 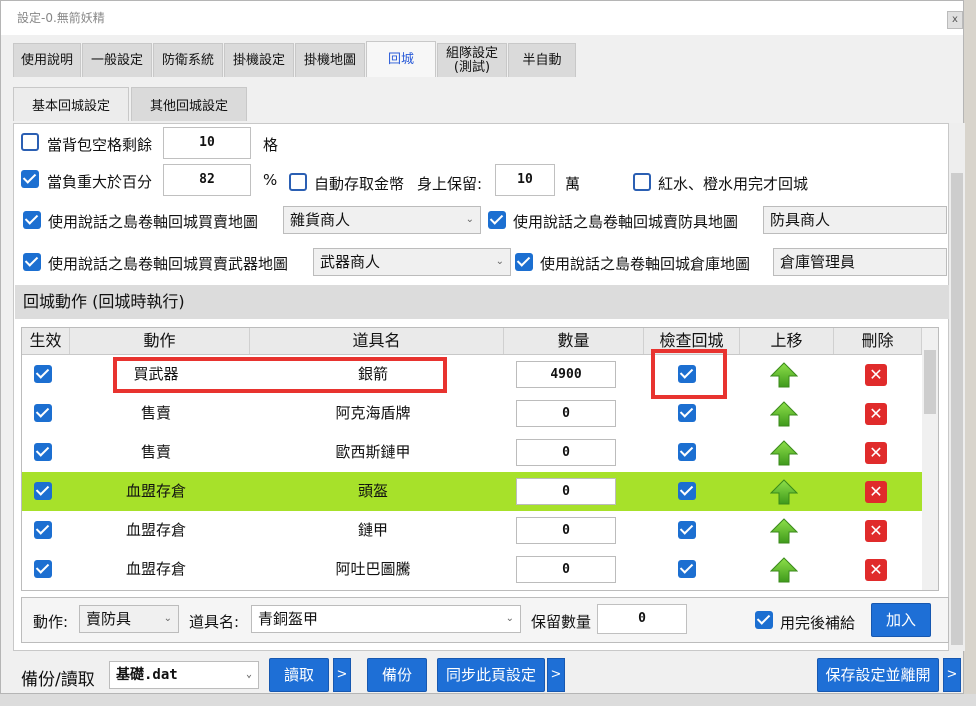 I want to click on add-button: 加入, so click(x=901, y=620).